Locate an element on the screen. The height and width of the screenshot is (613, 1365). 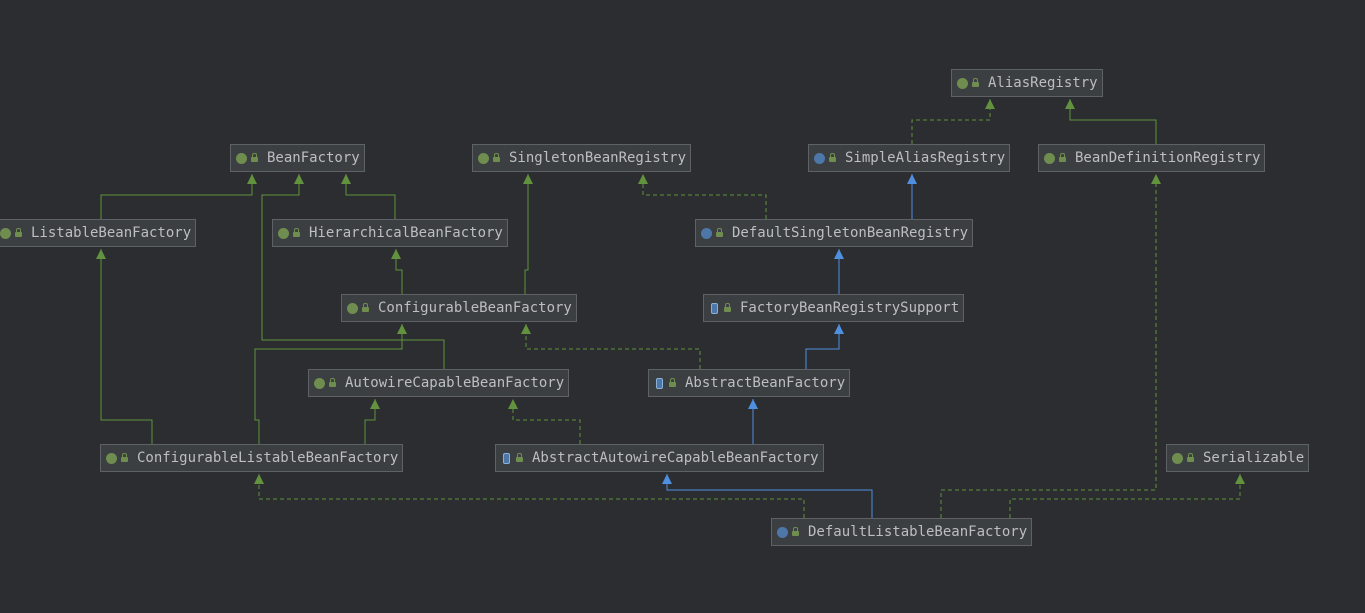
edge-listable-bean-factory-to-bean-factory is located at coordinates (176, 196).